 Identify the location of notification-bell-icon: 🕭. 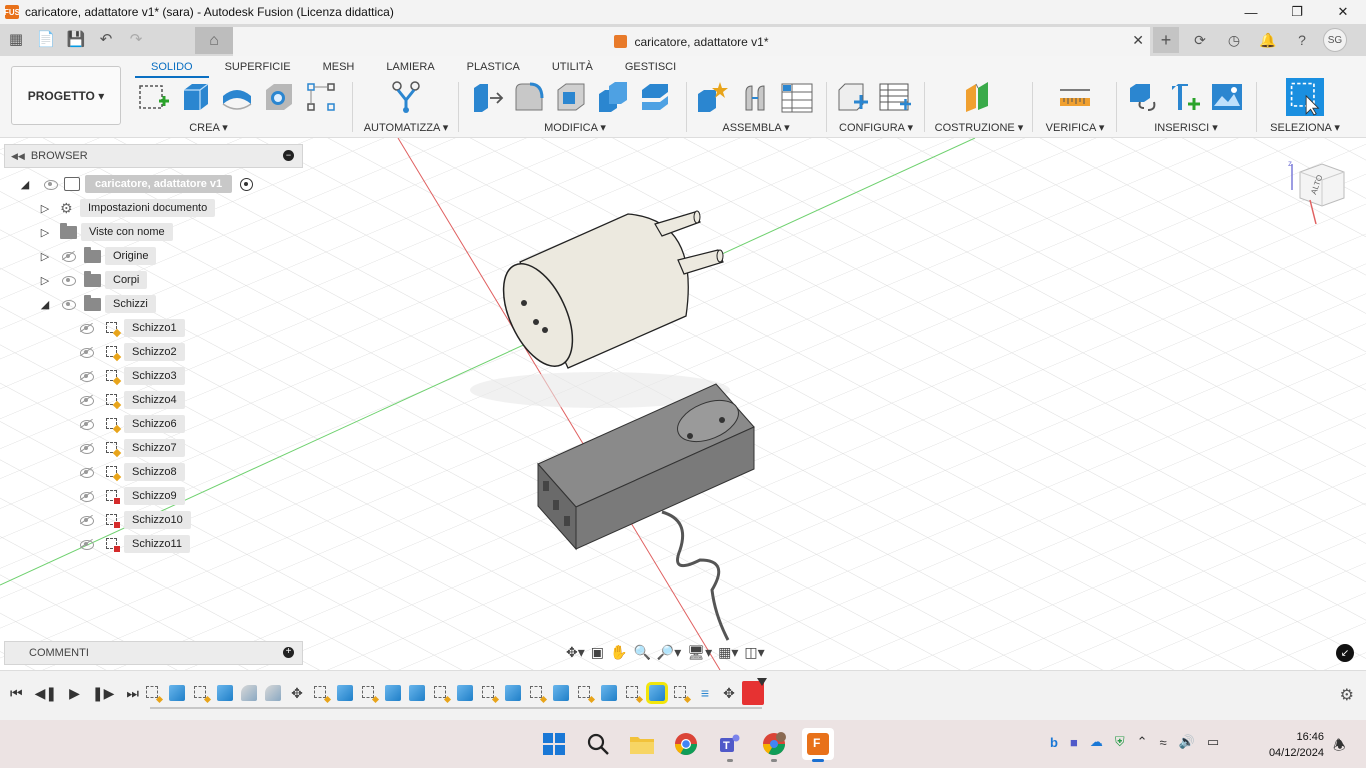
(1339, 747).